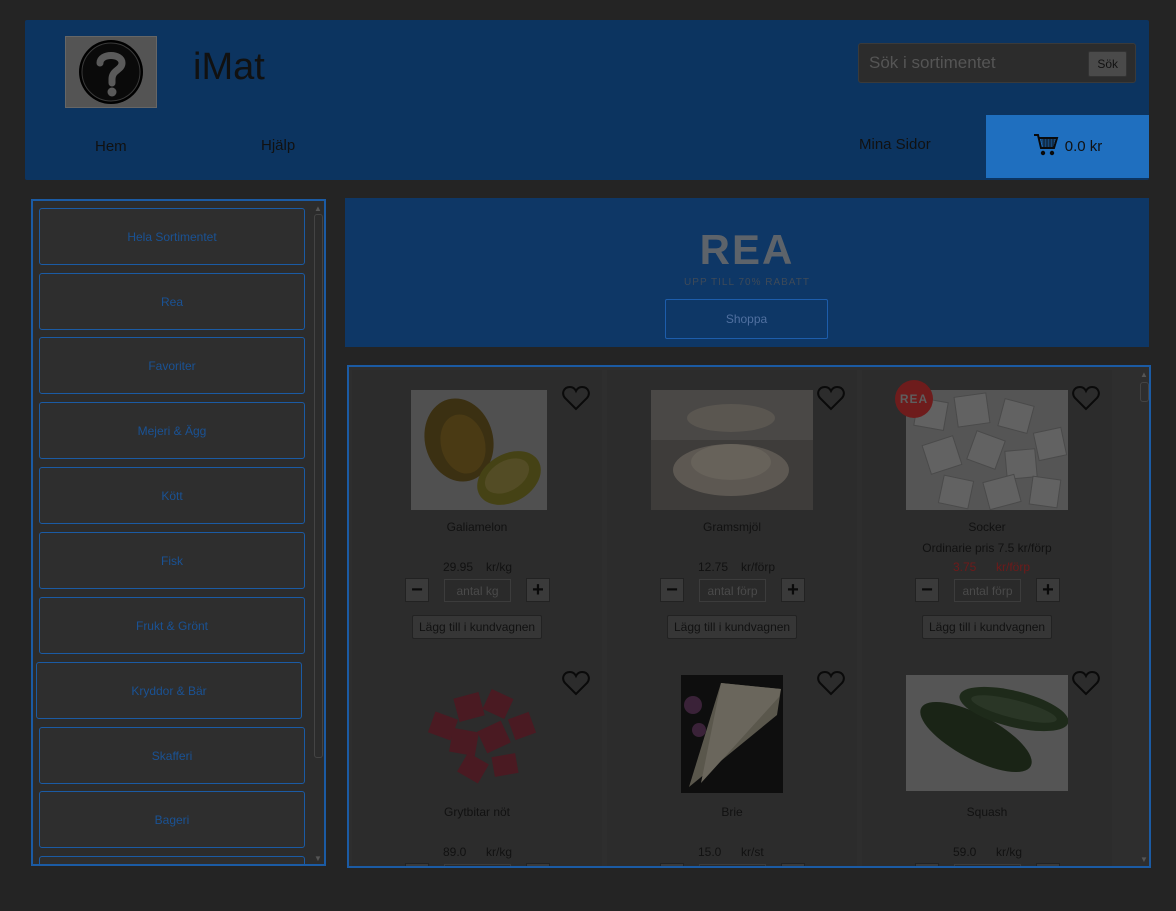  What do you see at coordinates (172, 755) in the screenshot?
I see `sidebar-item-skafferi: Skafferi` at bounding box center [172, 755].